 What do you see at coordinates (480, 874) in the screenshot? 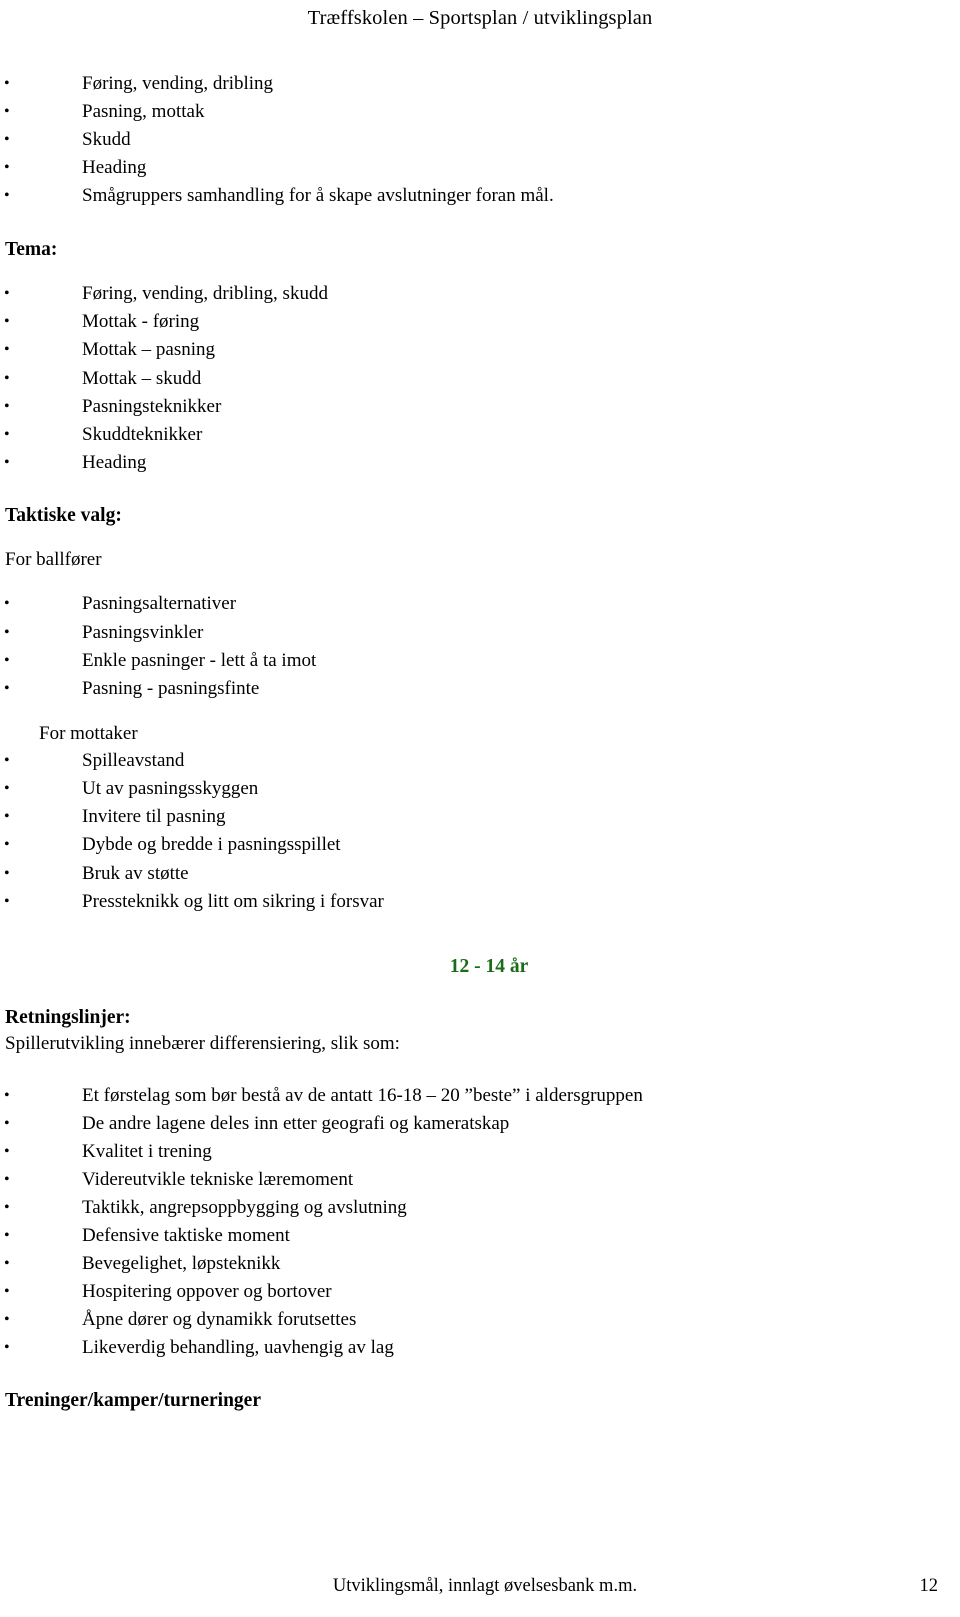
I see `list-item: Bruk av støtte` at bounding box center [480, 874].